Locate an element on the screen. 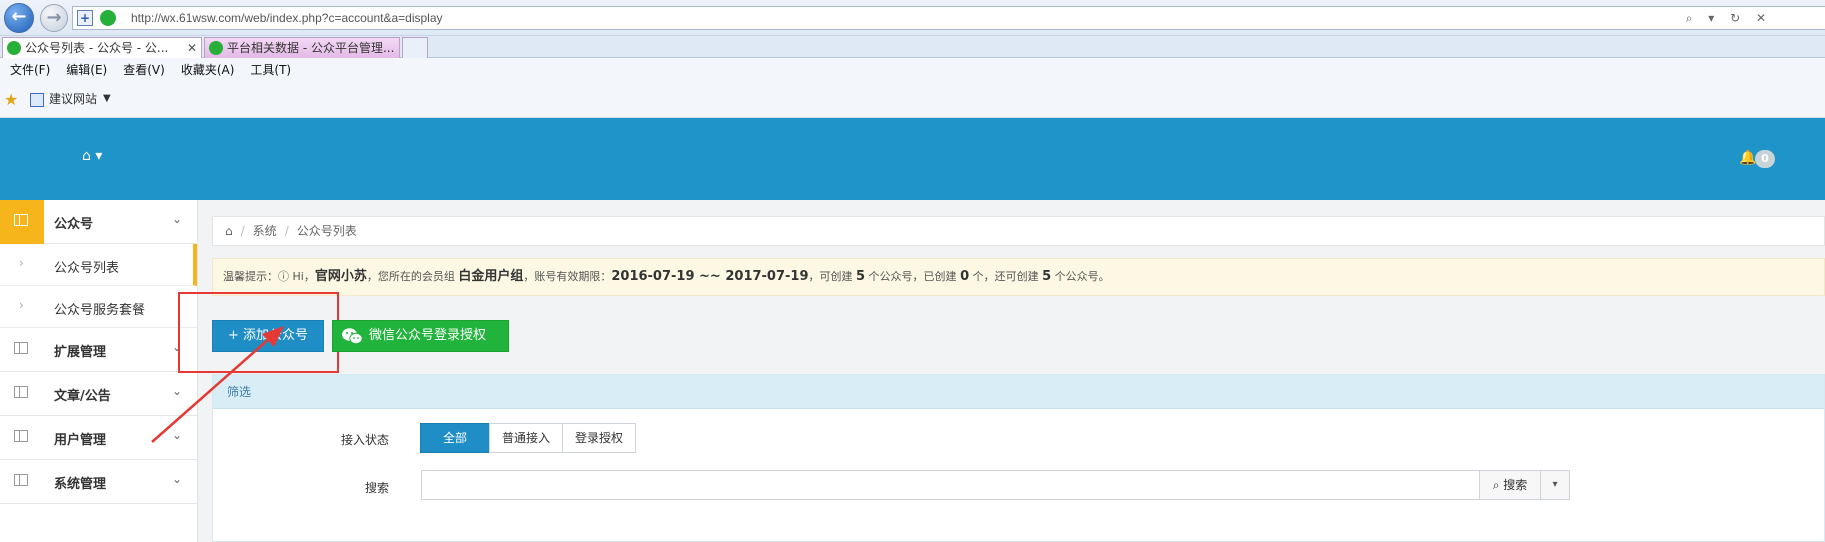 Image resolution: width=1825 pixels, height=542 pixels. notice-text: 个公众号。 is located at coordinates (1080, 276).